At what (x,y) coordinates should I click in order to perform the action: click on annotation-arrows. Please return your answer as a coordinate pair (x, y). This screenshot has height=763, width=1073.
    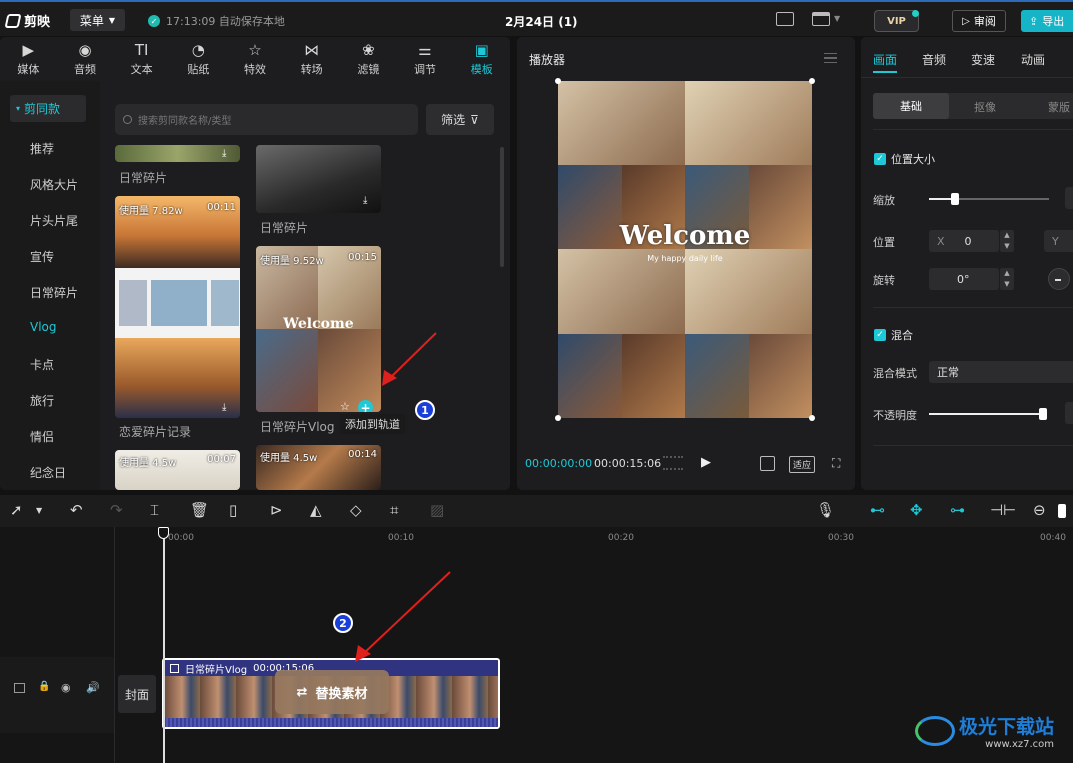
    Looking at the image, I should click on (403, 497).